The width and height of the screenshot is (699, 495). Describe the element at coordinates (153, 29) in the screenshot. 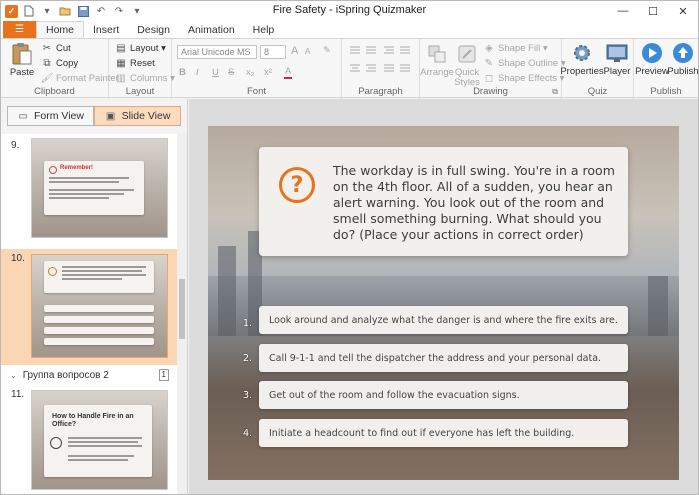

I see `tab-design: Design` at that location.